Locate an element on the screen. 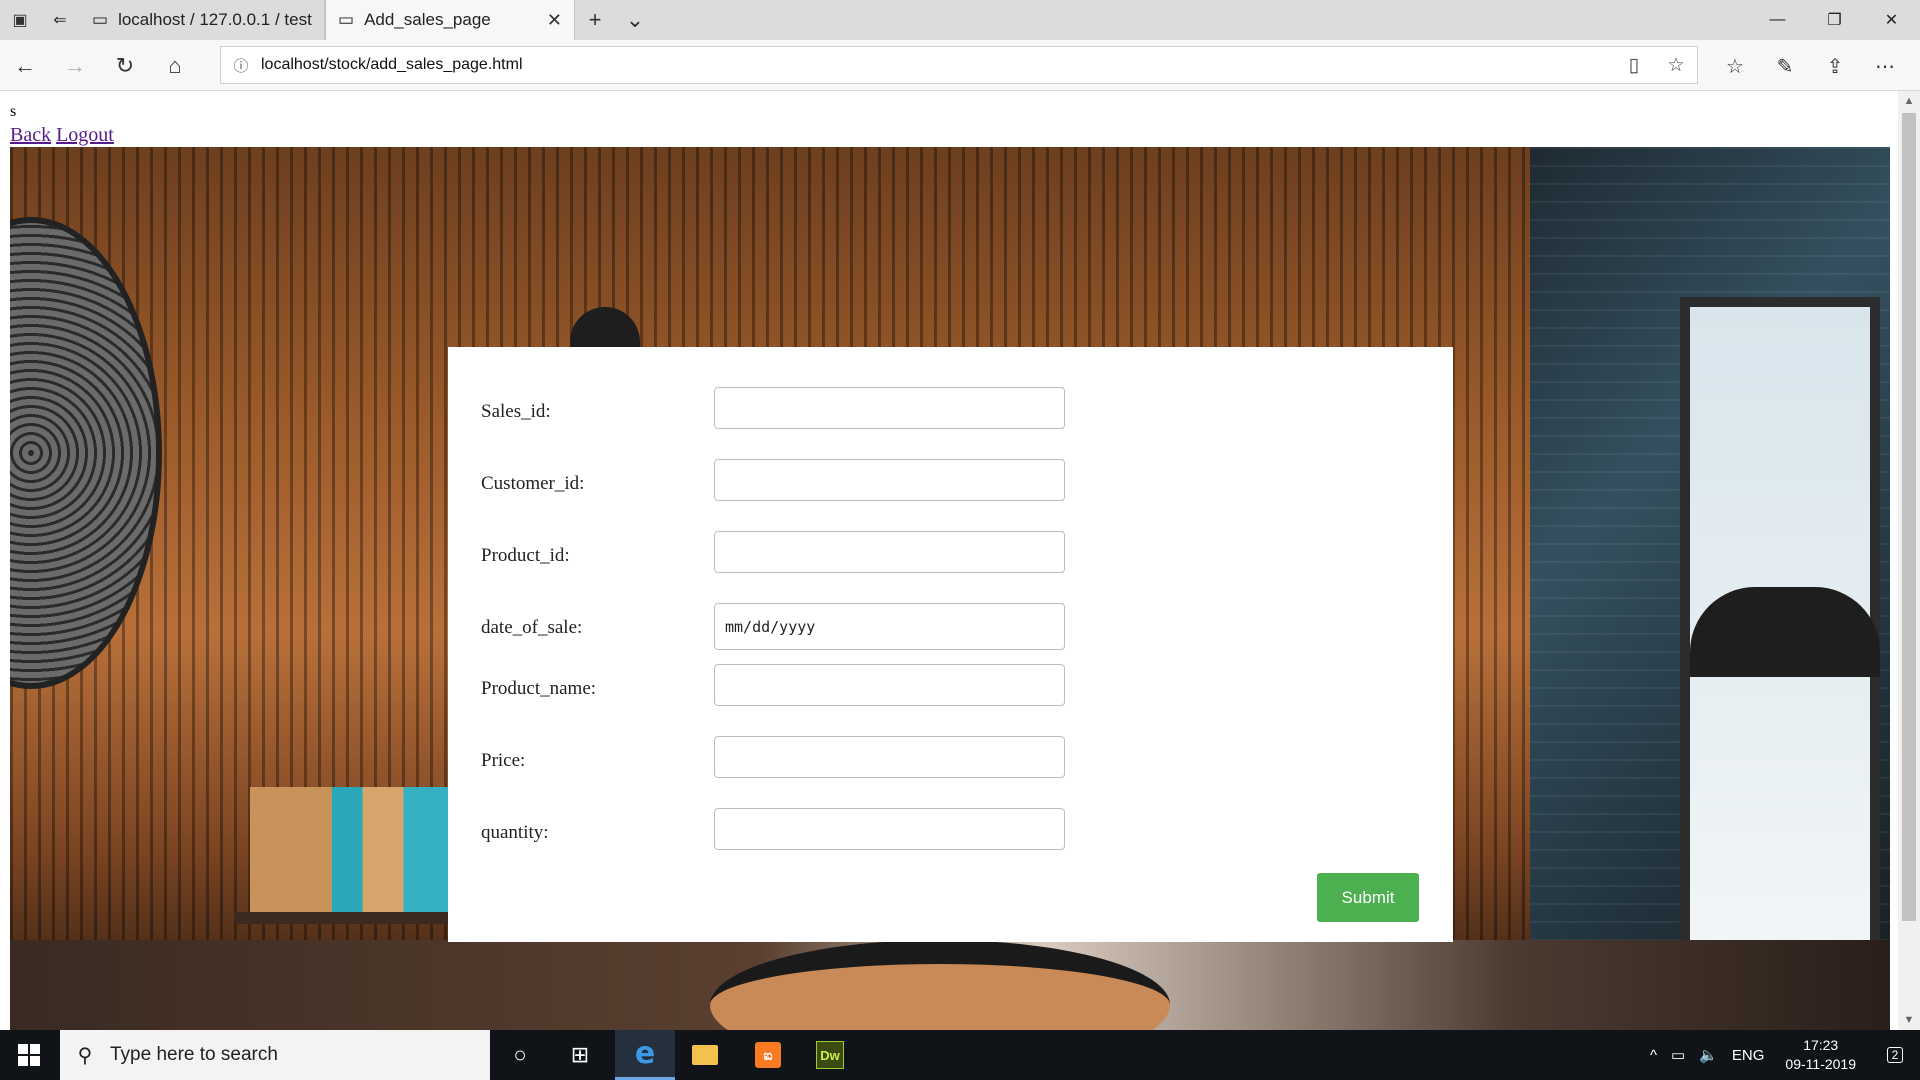 The width and height of the screenshot is (1920, 1080). customer-id-input is located at coordinates (889, 480).